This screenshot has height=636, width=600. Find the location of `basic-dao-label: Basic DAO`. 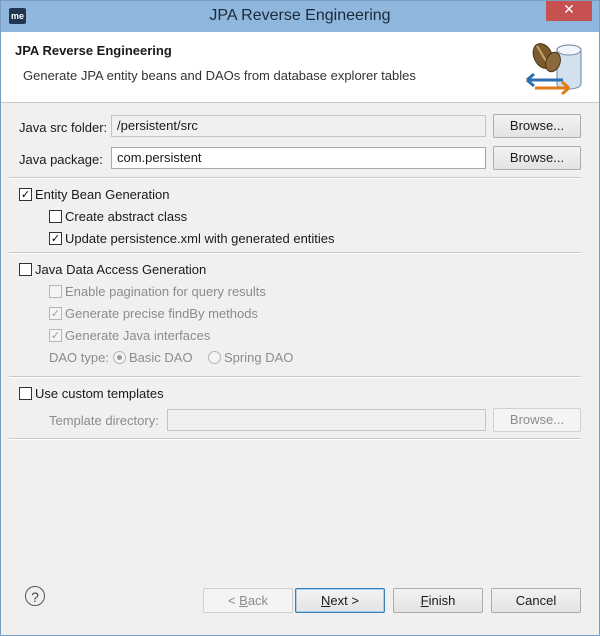

basic-dao-label: Basic DAO is located at coordinates (161, 357).